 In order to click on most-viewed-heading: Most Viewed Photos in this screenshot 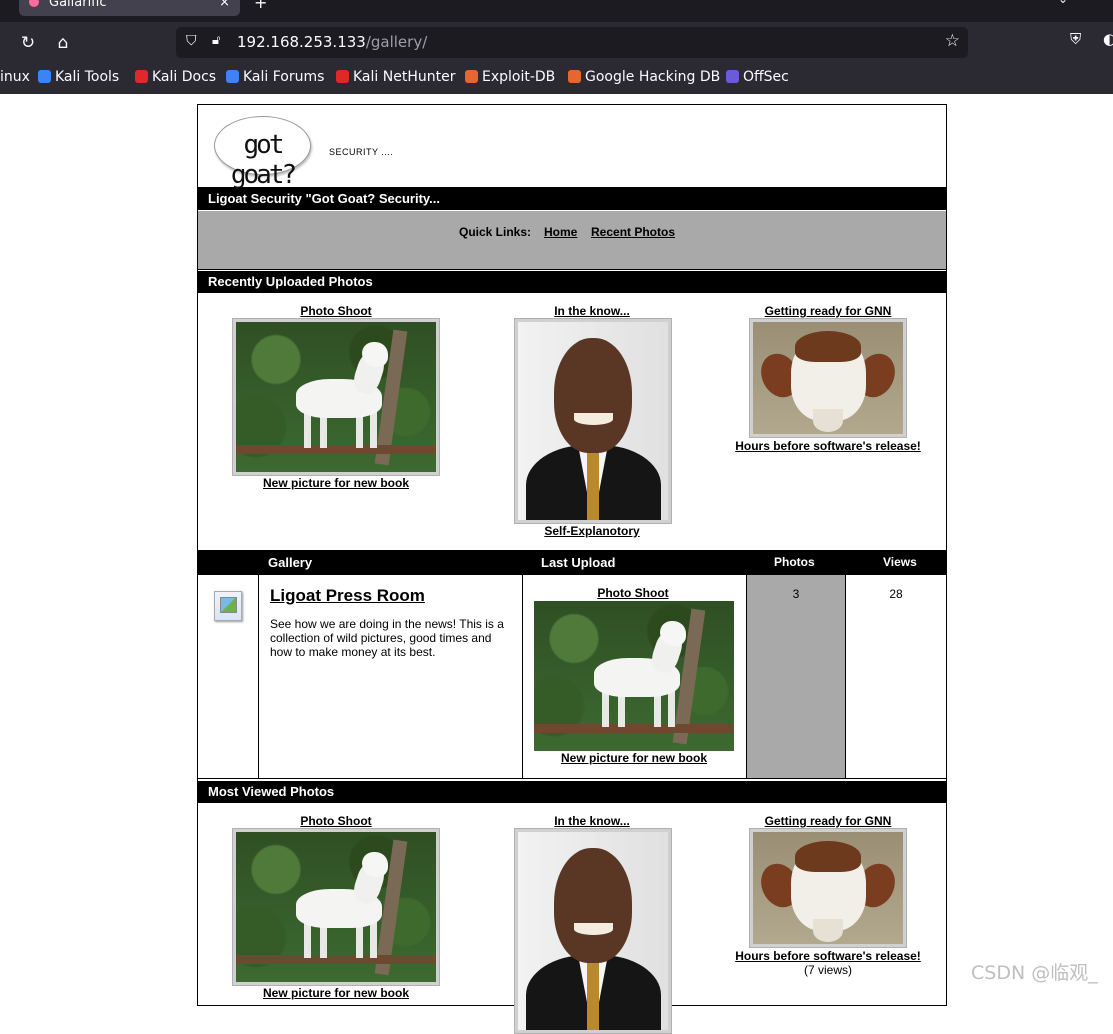, I will do `click(271, 791)`.